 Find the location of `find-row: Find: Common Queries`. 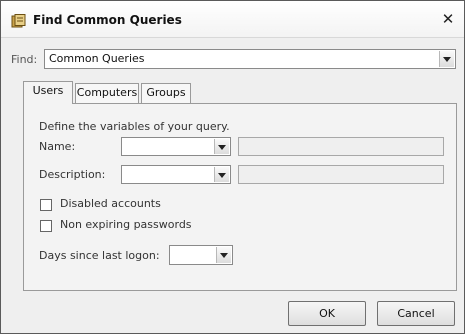

find-row: Find: Common Queries is located at coordinates (233, 60).